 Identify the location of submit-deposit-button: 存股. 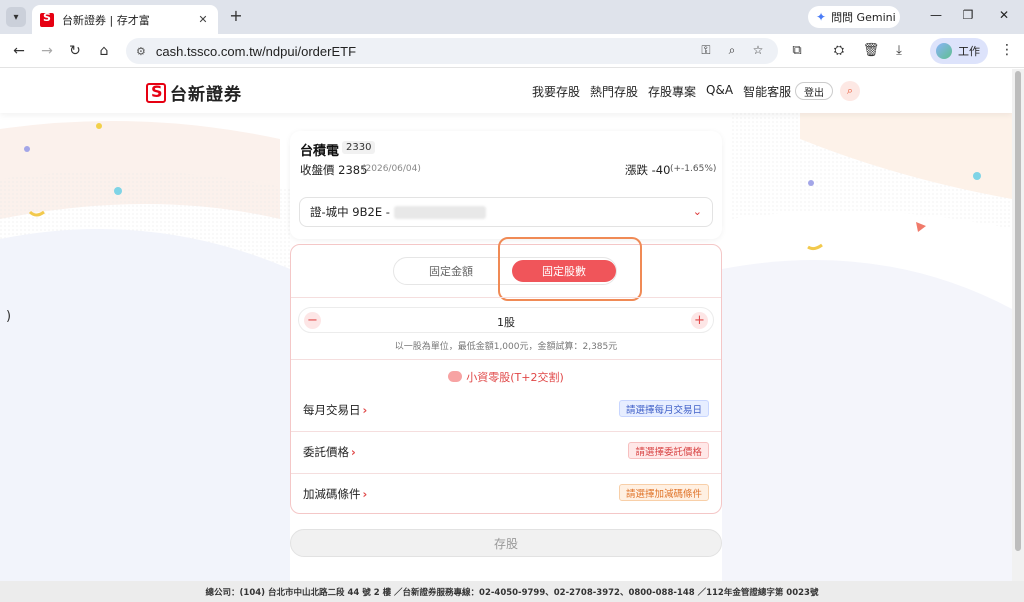
(506, 543).